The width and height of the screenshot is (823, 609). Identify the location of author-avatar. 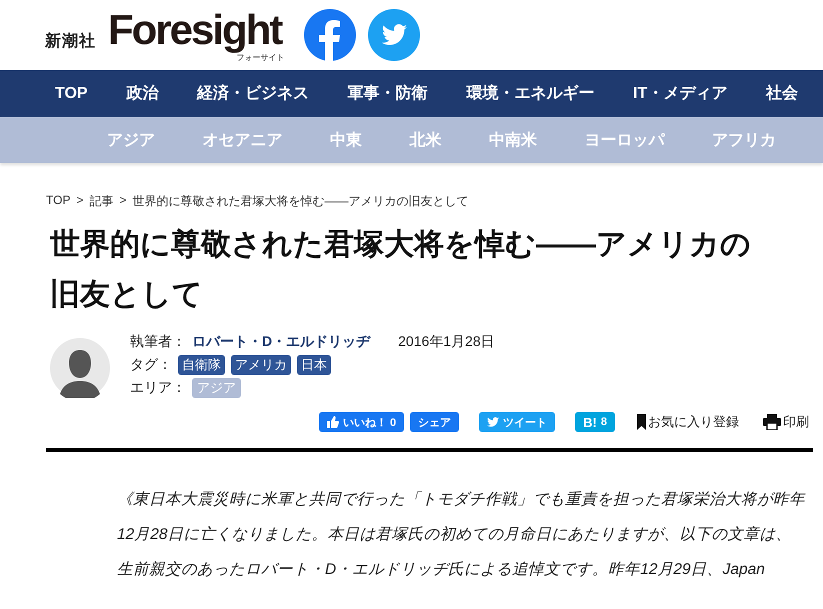
(80, 368).